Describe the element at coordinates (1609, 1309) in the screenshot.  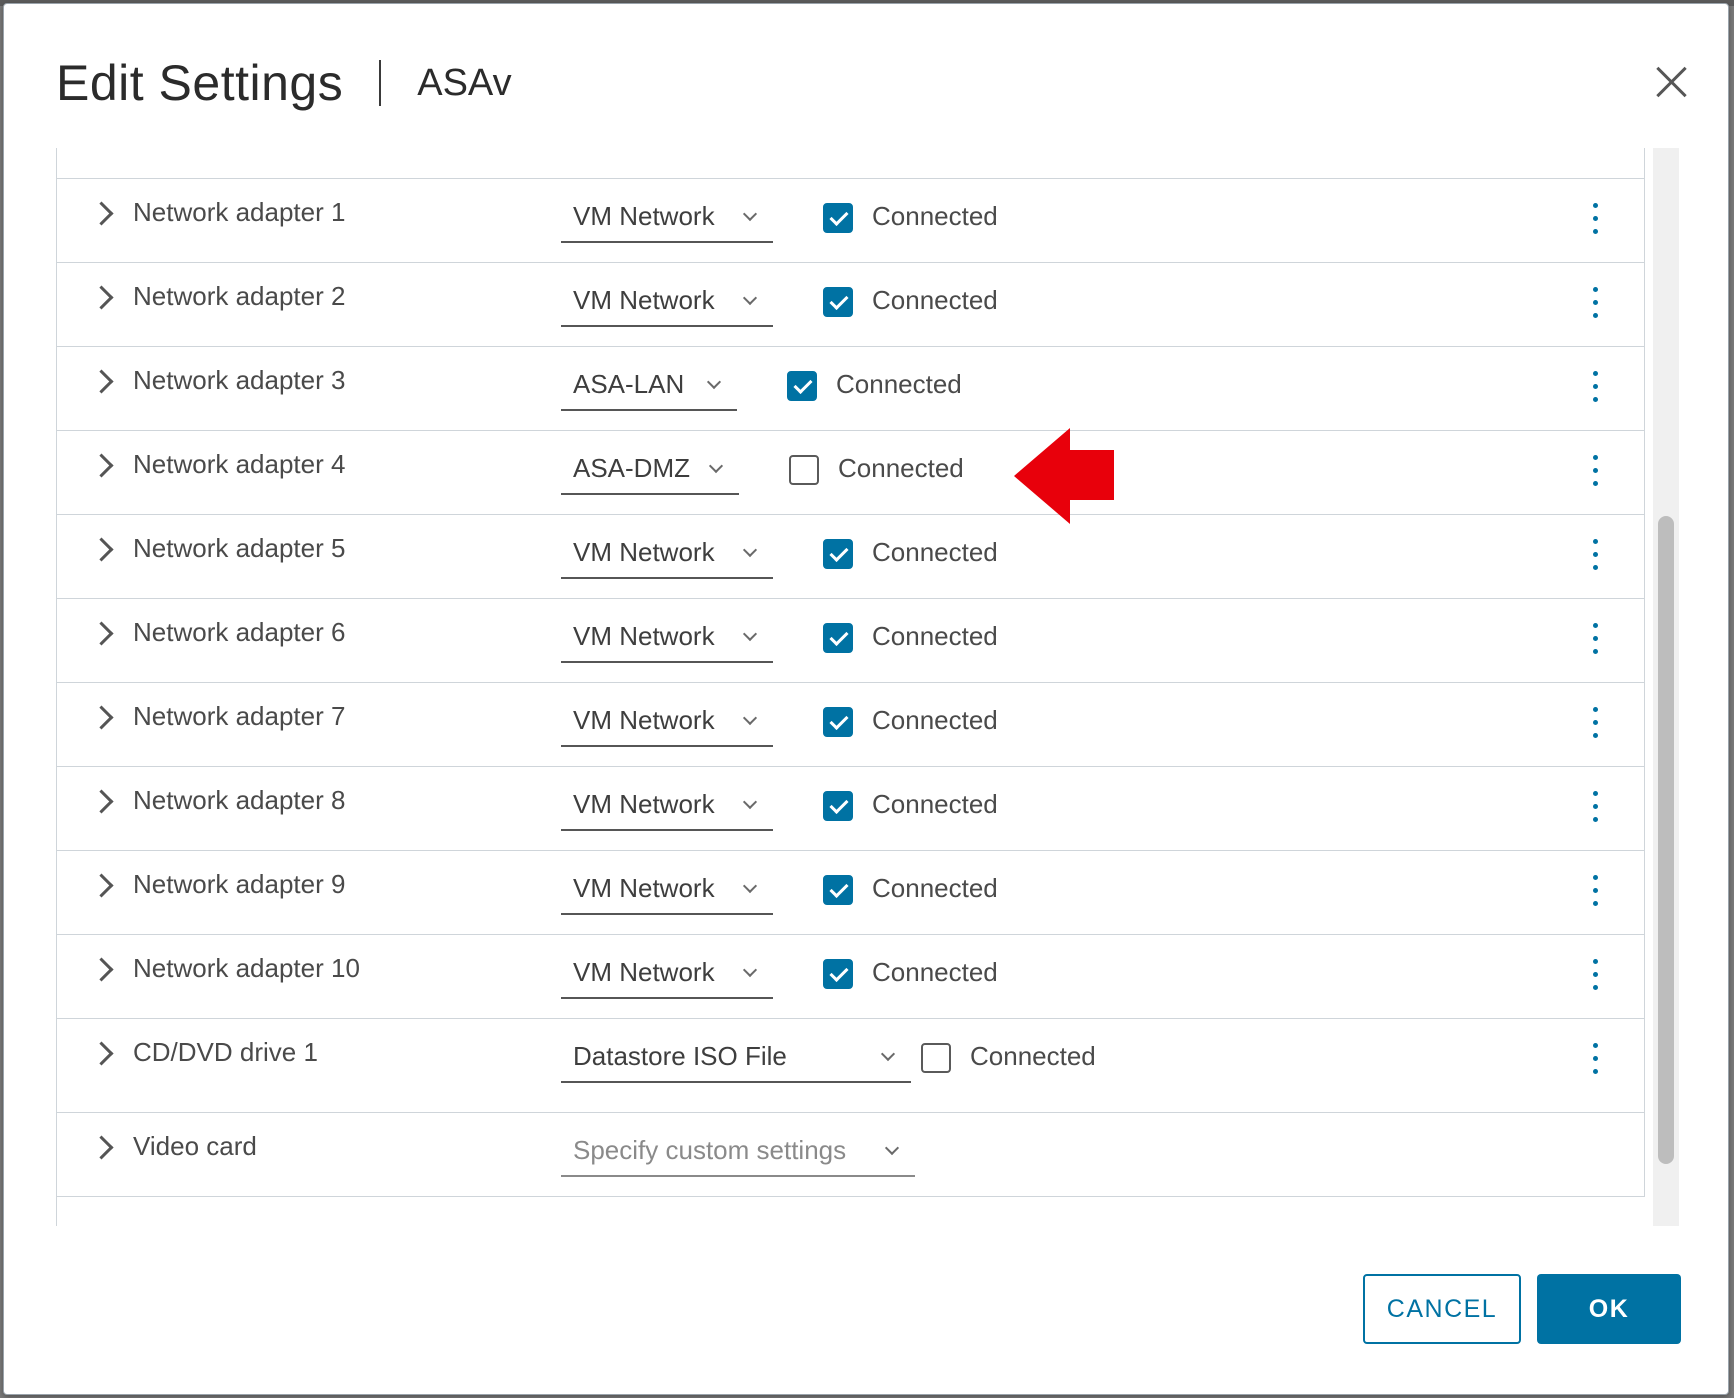
I see `ok-button: OK` at that location.